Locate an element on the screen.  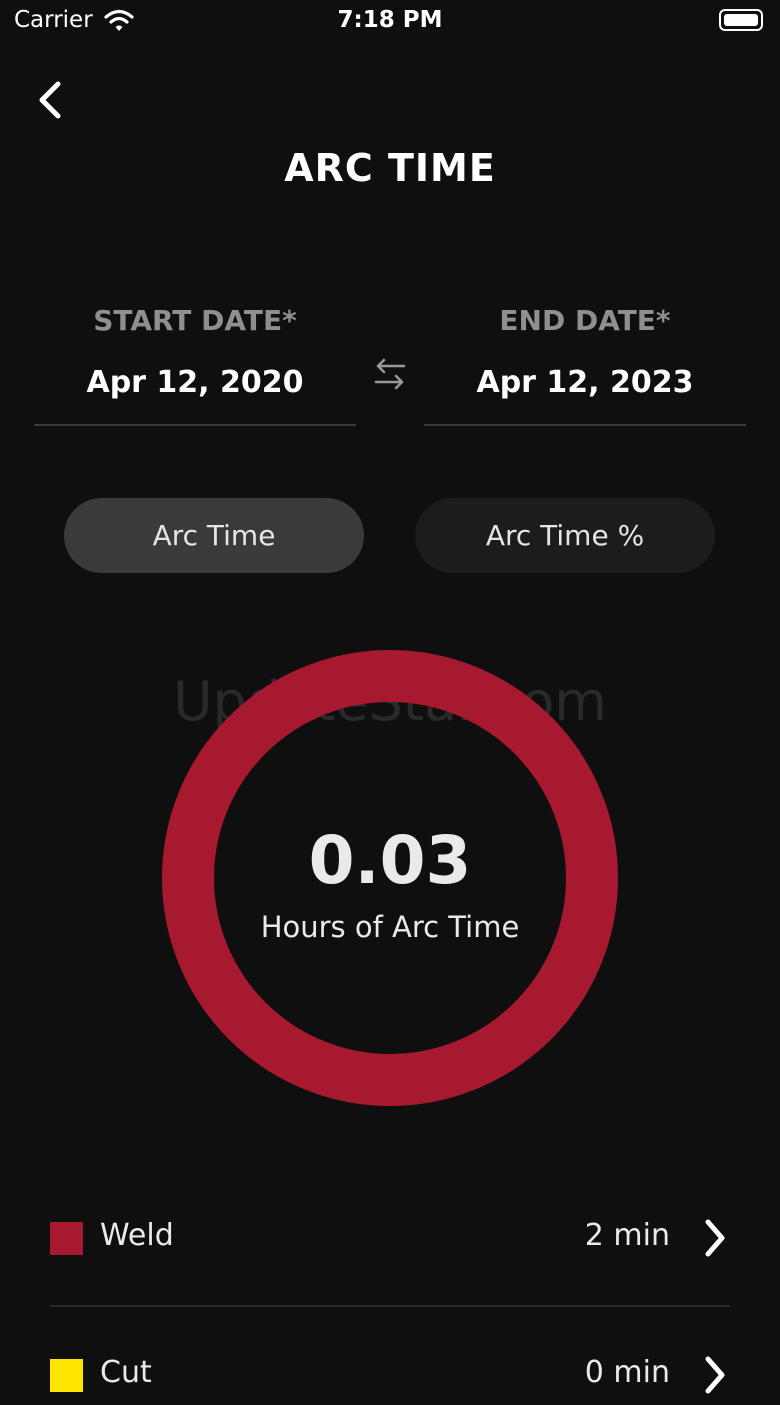
legend-row-cut: Cut 0 min is located at coordinates (390, 1375).